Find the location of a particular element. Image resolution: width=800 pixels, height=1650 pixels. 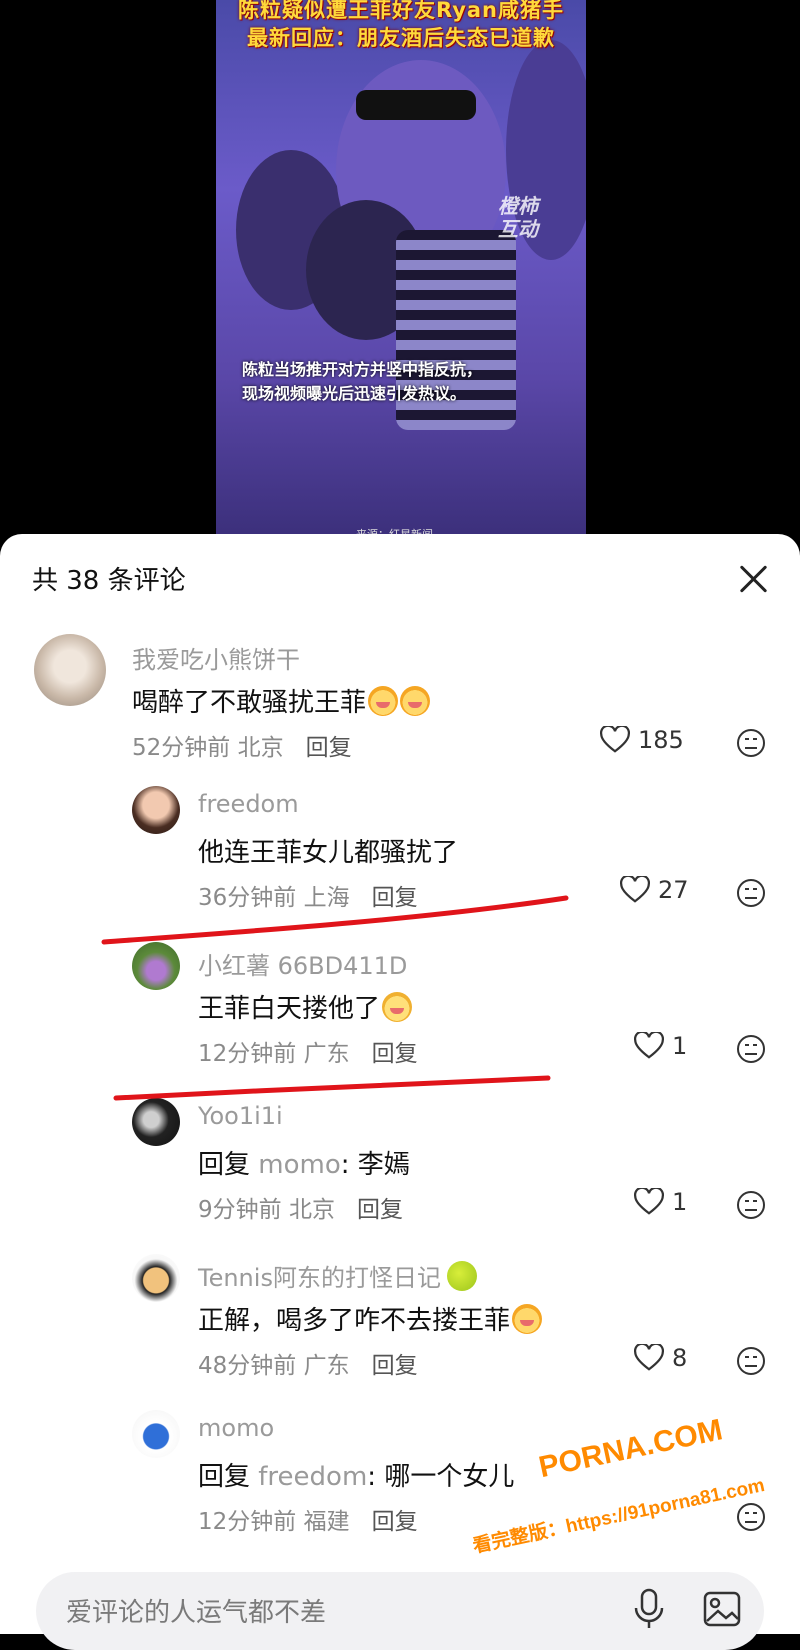

comment-username: Tennis阿东的打怪日记 is located at coordinates (337, 1275).